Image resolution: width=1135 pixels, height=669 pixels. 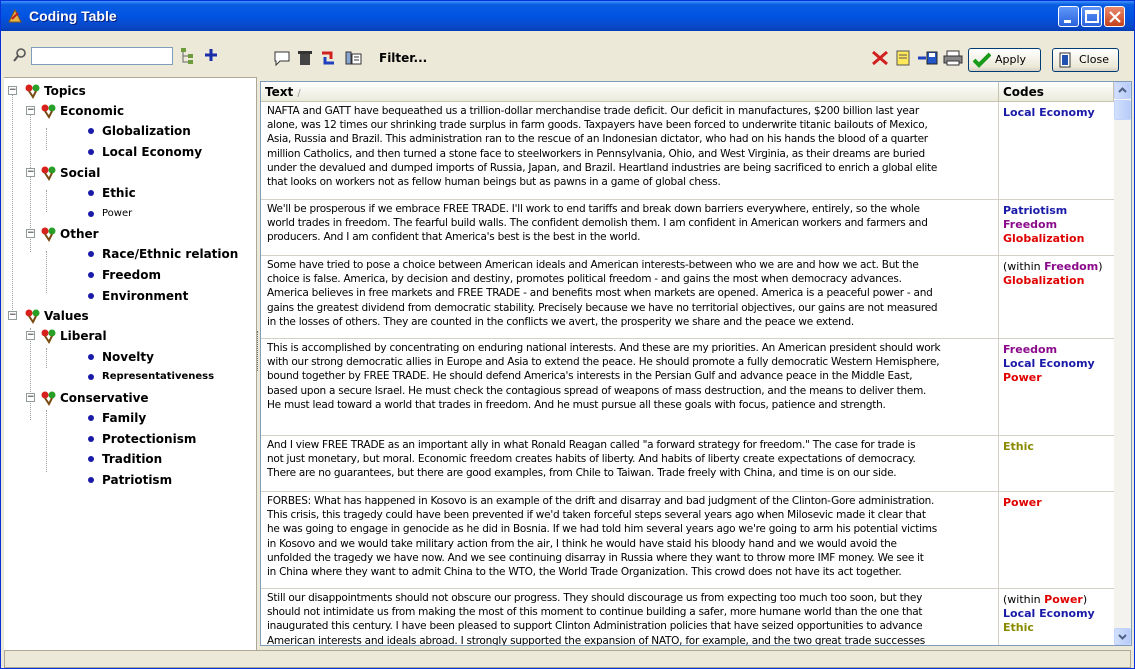 I want to click on close-window-button, so click(x=1114, y=16).